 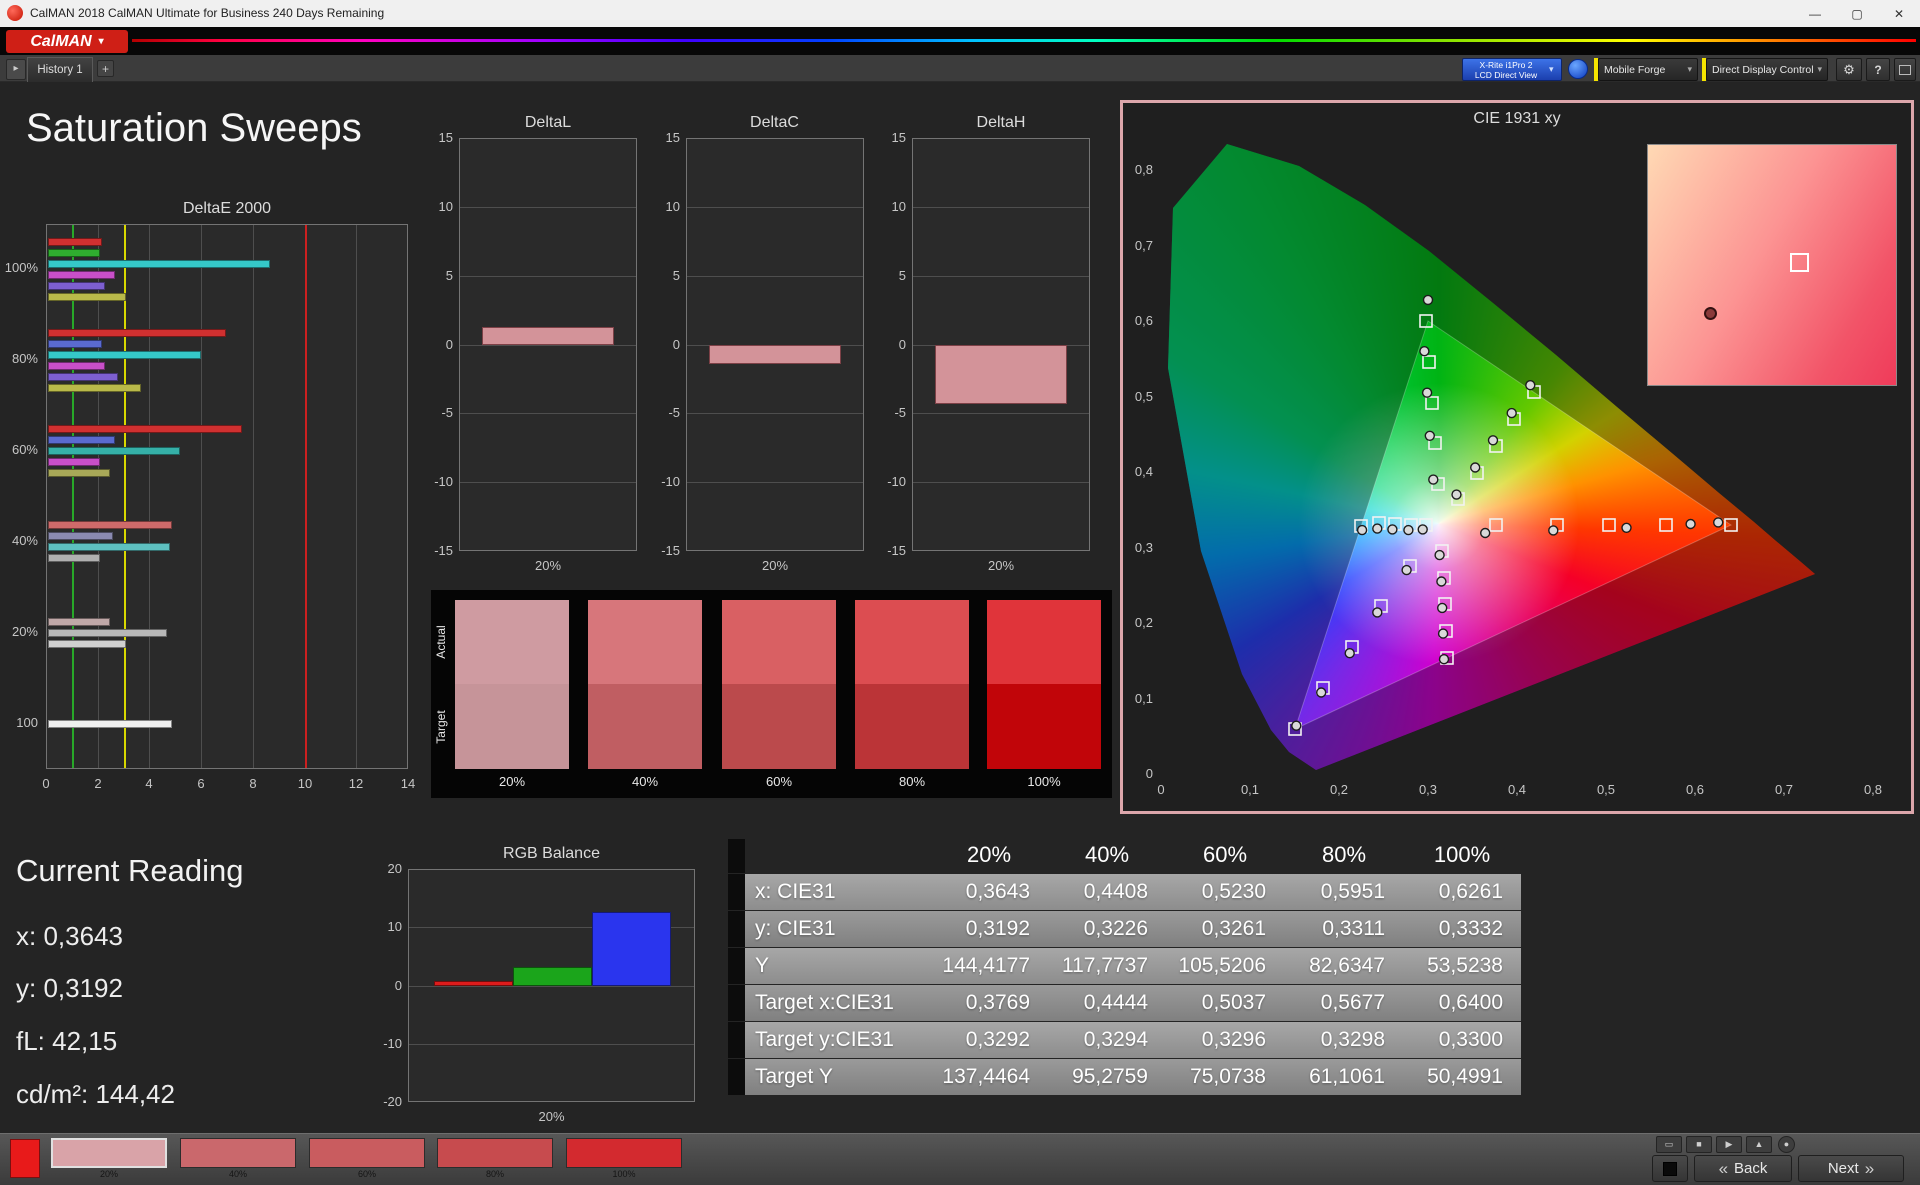 I want to click on rgb-x-label: 20%, so click(x=551, y=1116).